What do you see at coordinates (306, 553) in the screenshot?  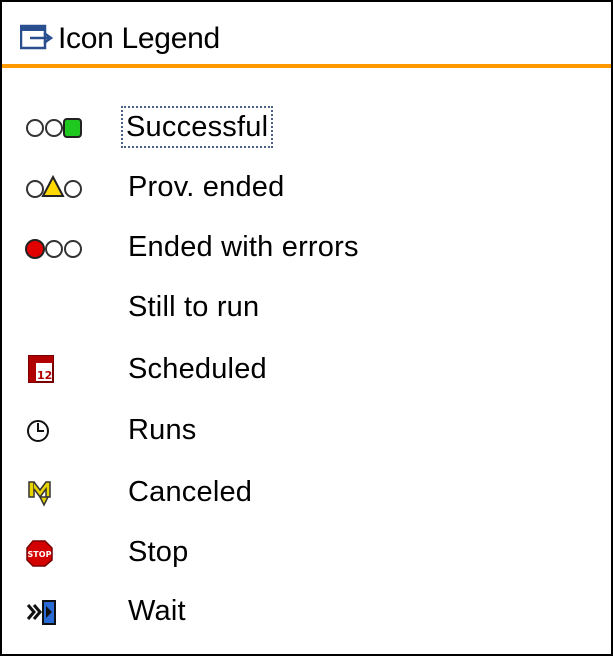 I see `legend-item-stop: STOP Stop` at bounding box center [306, 553].